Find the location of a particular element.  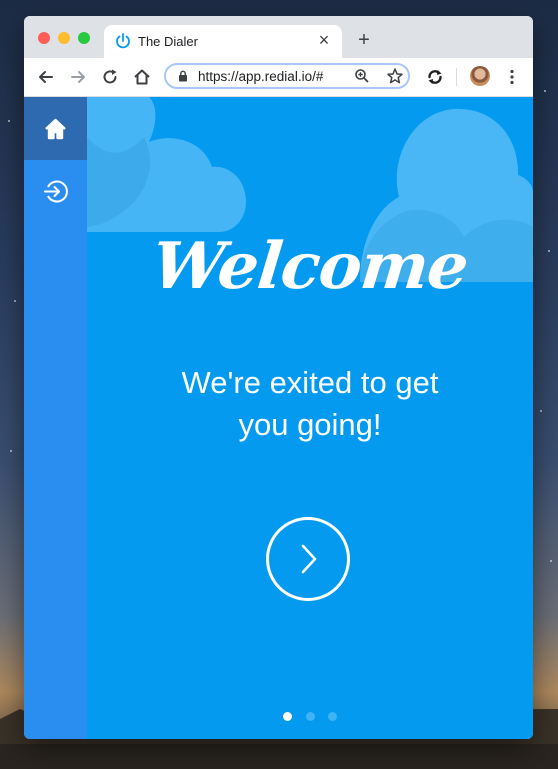

bookmark-star-icon is located at coordinates (395, 76).